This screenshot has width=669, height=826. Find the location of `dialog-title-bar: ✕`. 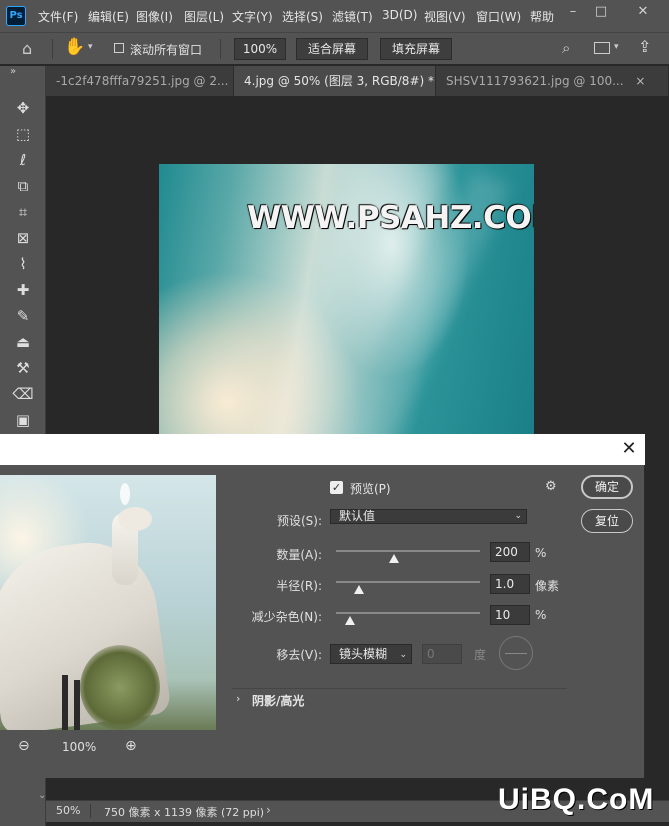

dialog-title-bar: ✕ is located at coordinates (322, 449).